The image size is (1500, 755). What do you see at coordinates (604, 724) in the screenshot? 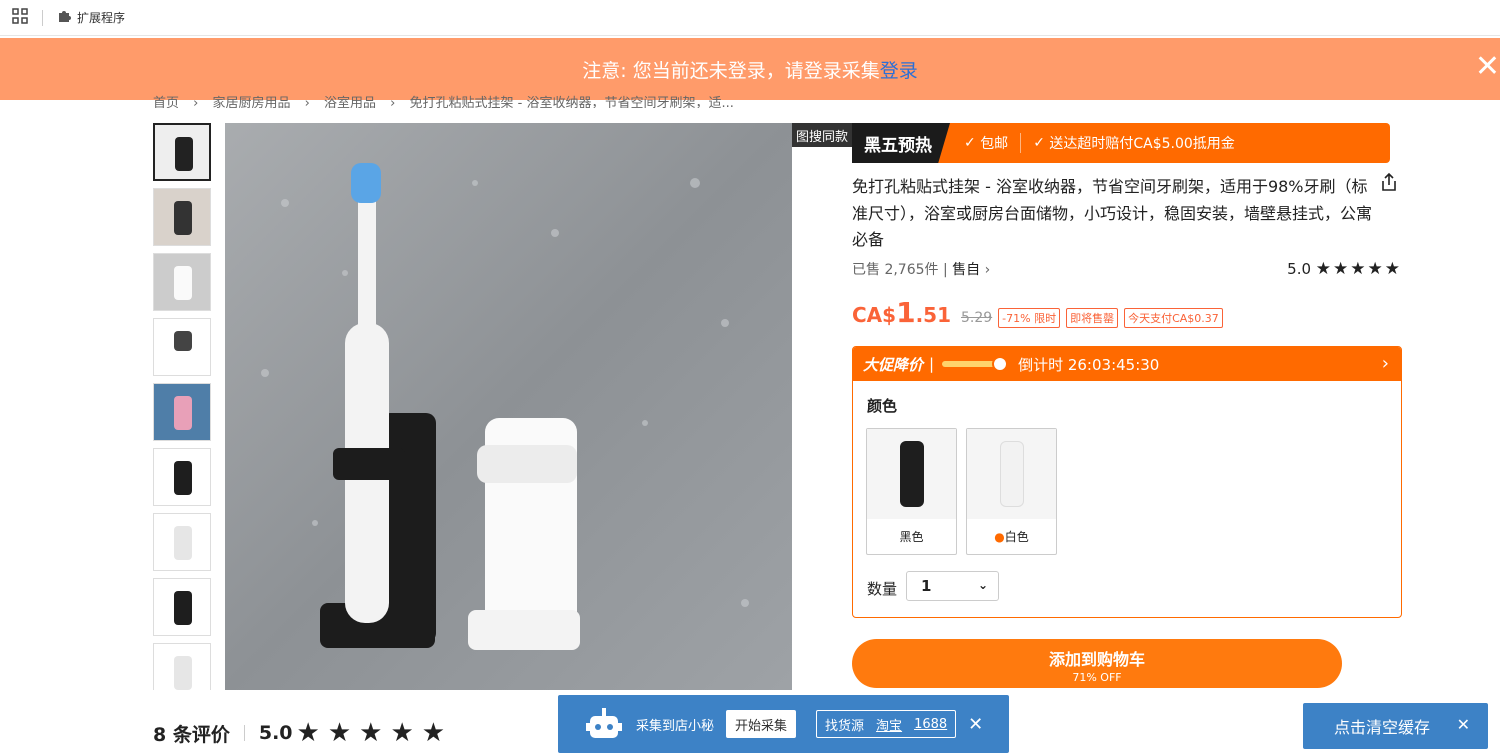
I see `robot-icon` at bounding box center [604, 724].